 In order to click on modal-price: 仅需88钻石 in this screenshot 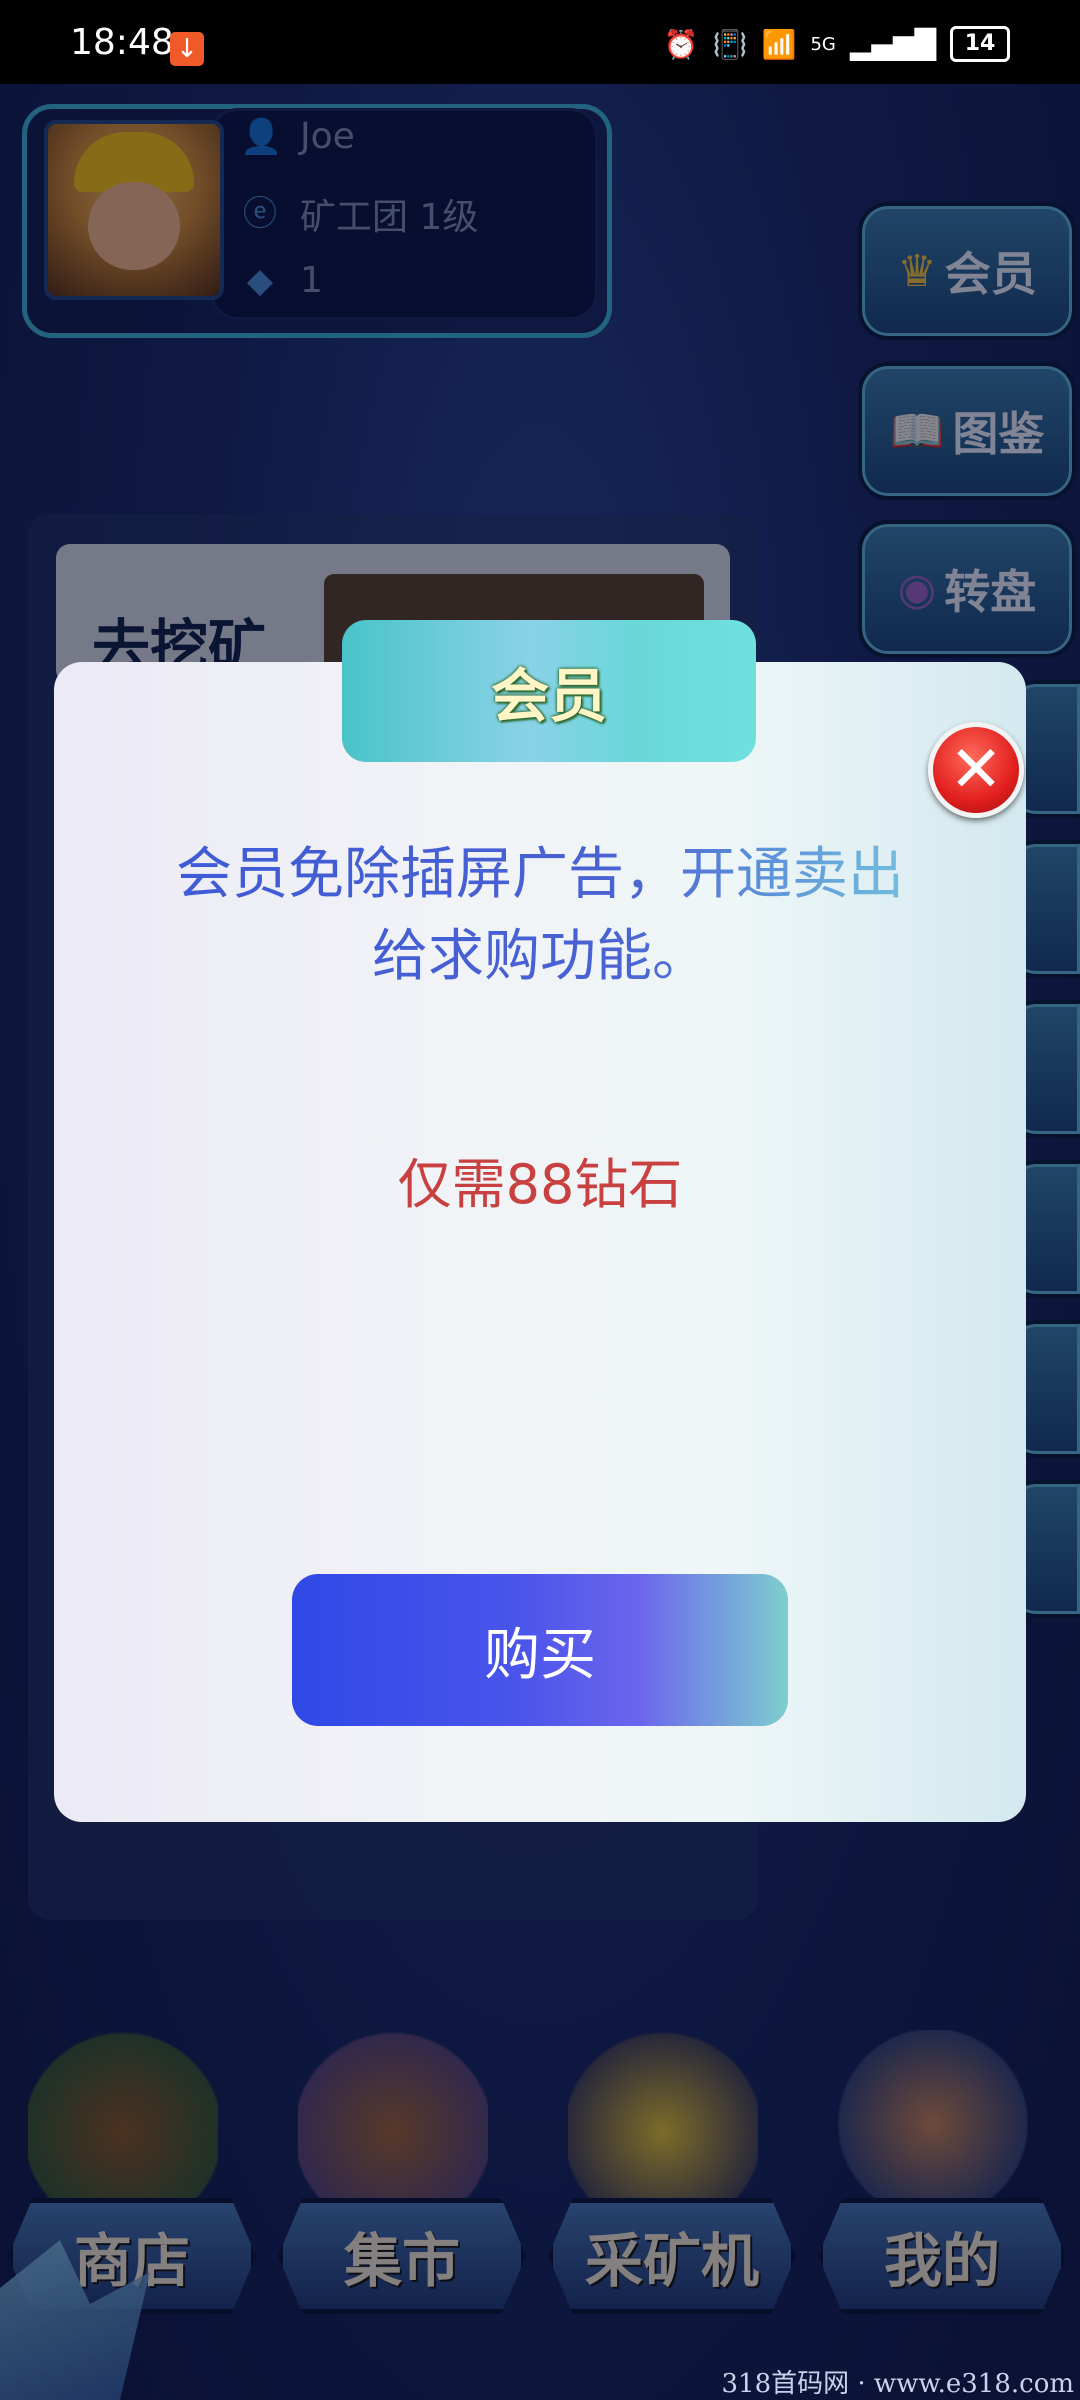, I will do `click(540, 1184)`.